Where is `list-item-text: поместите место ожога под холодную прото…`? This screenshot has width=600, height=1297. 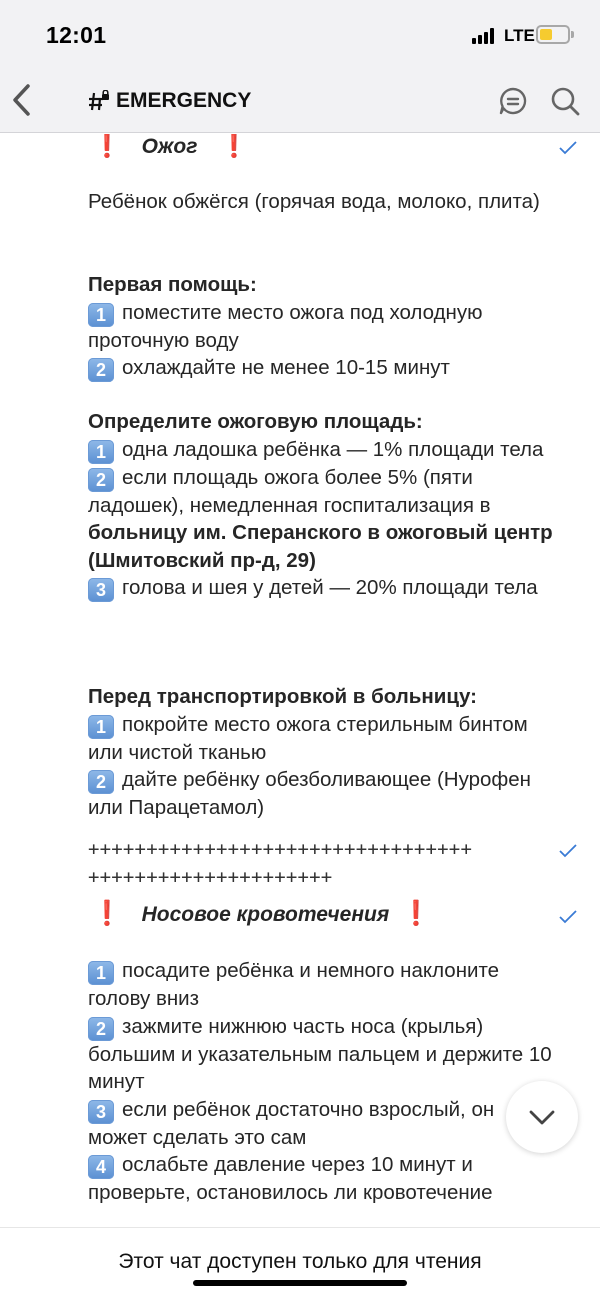 list-item-text: поместите место ожога под холодную прото… is located at coordinates (285, 326).